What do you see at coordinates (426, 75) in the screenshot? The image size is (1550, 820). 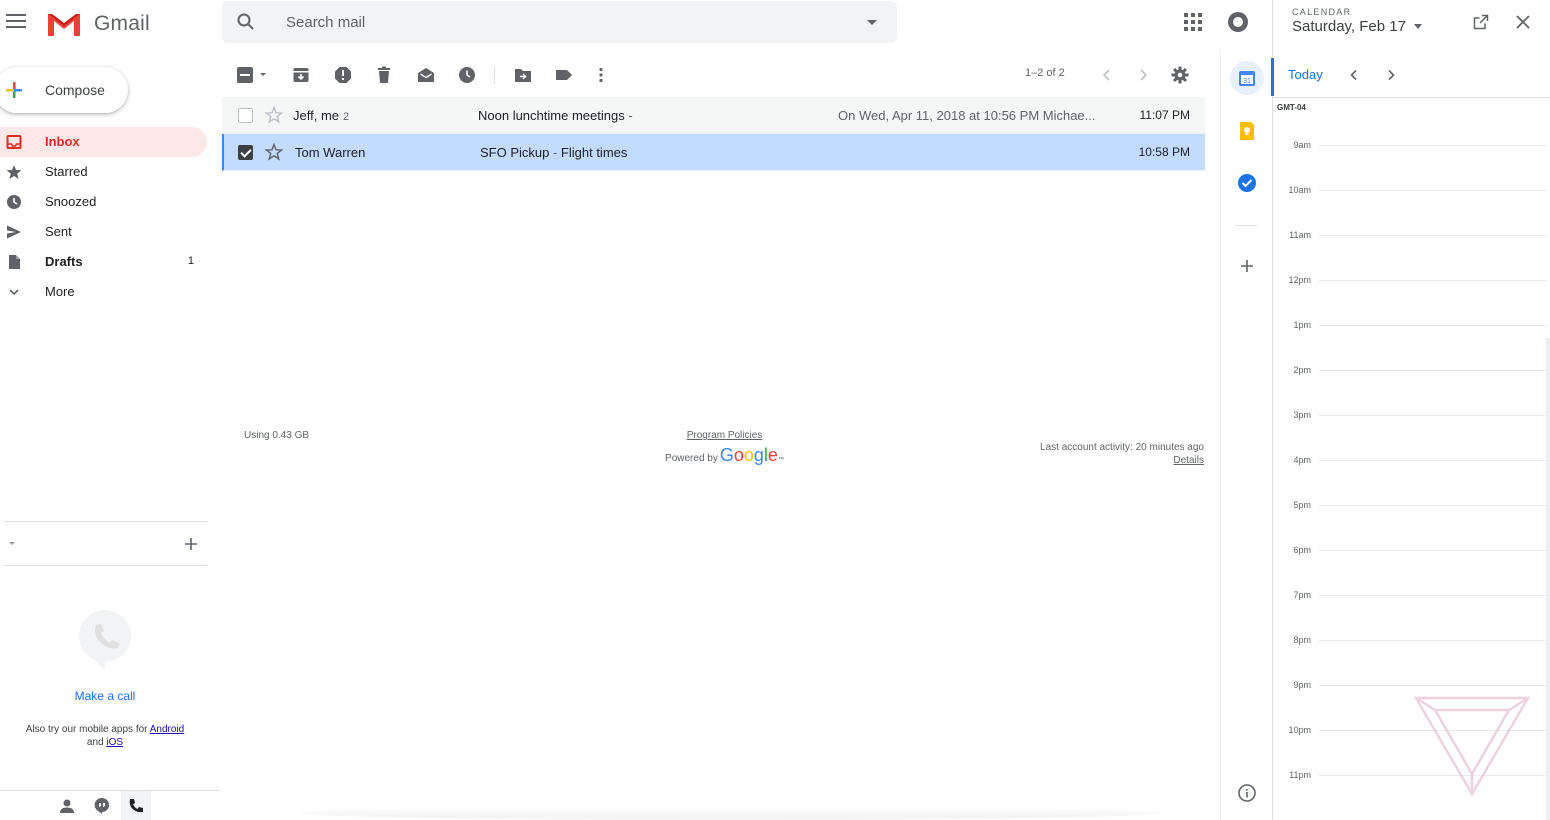 I see `mark-read-icon` at bounding box center [426, 75].